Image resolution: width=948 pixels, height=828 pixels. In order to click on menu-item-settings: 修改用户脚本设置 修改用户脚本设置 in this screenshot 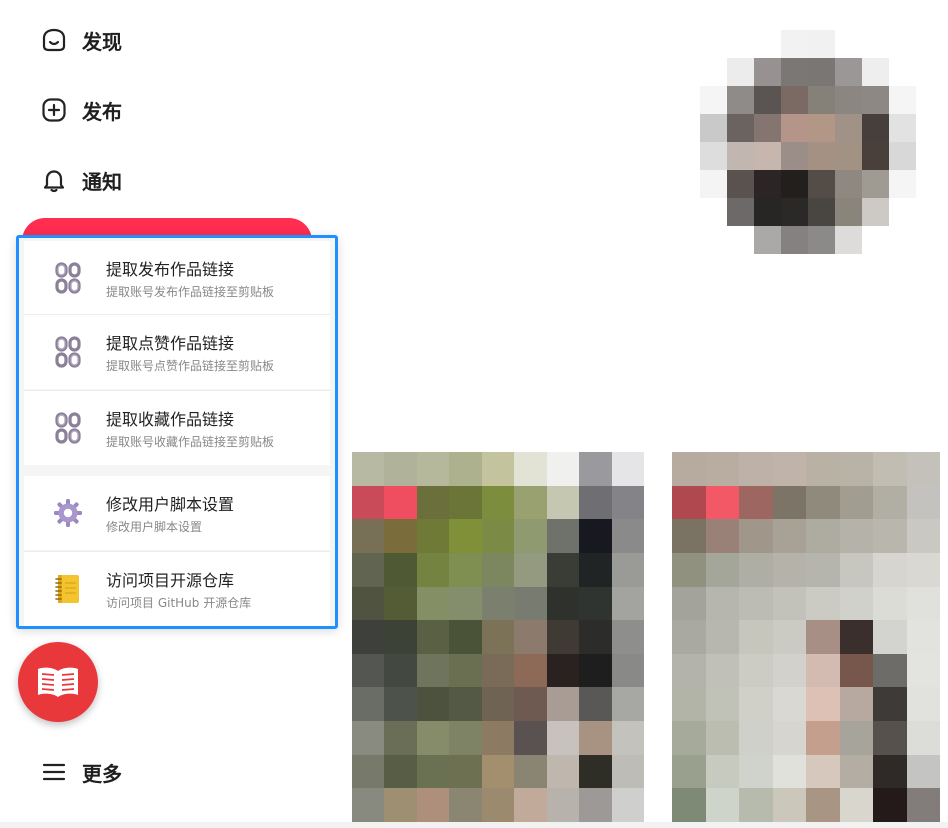, I will do `click(177, 513)`.